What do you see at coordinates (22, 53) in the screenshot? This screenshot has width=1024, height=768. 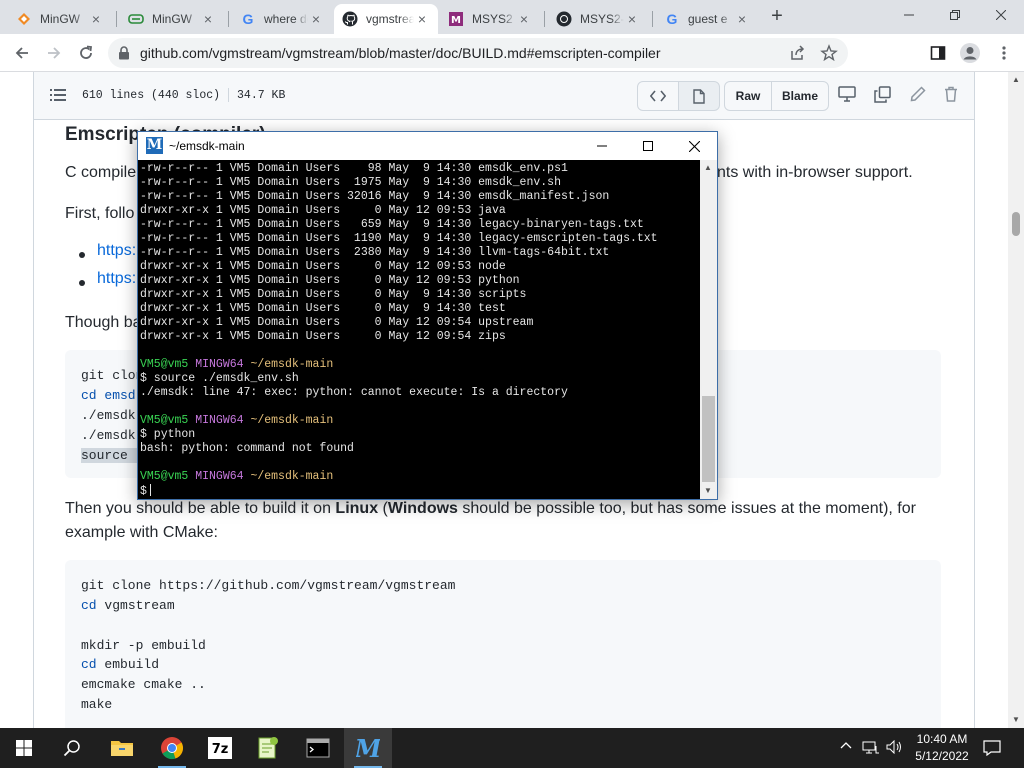 I see `back-button` at bounding box center [22, 53].